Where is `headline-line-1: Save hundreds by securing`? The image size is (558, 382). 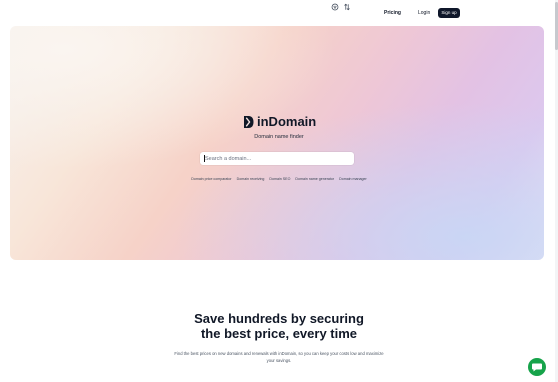 headline-line-1: Save hundreds by securing is located at coordinates (279, 318).